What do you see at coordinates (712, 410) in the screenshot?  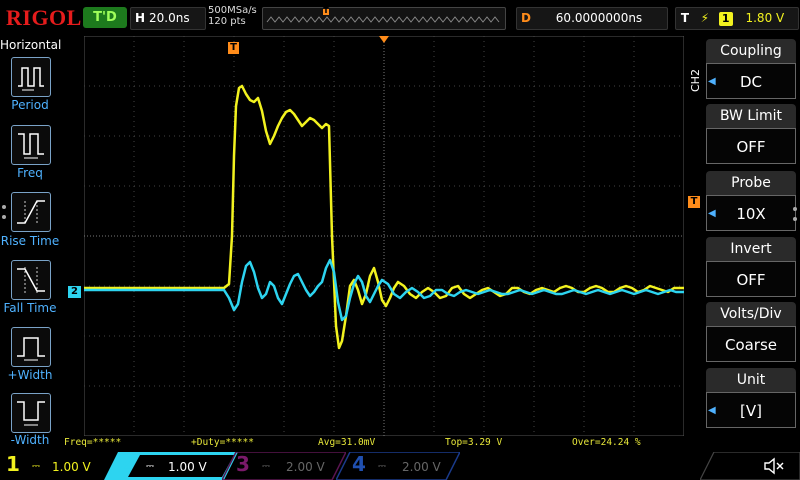 I see `unit-arrow-icon: ◀` at bounding box center [712, 410].